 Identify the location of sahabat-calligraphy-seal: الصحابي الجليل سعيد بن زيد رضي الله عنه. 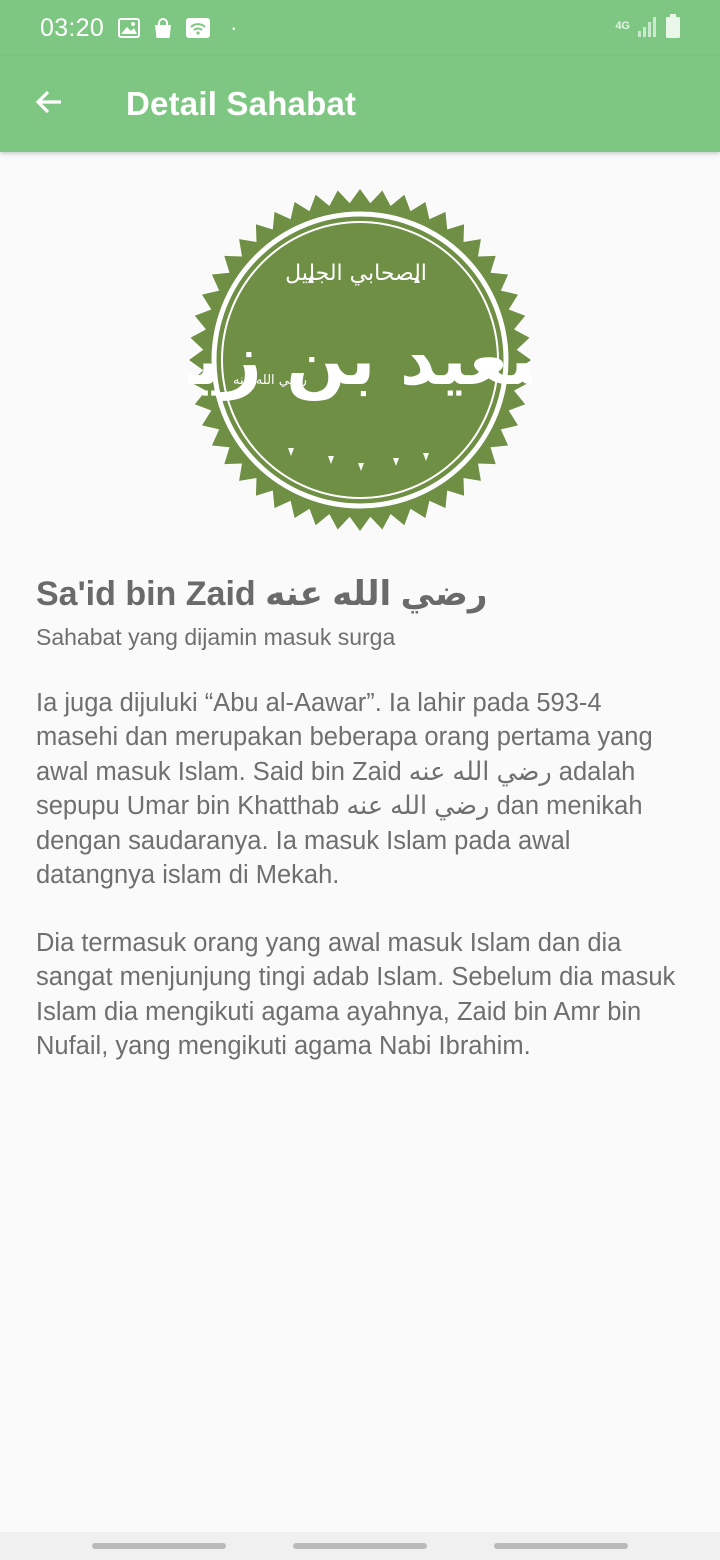
(366, 360).